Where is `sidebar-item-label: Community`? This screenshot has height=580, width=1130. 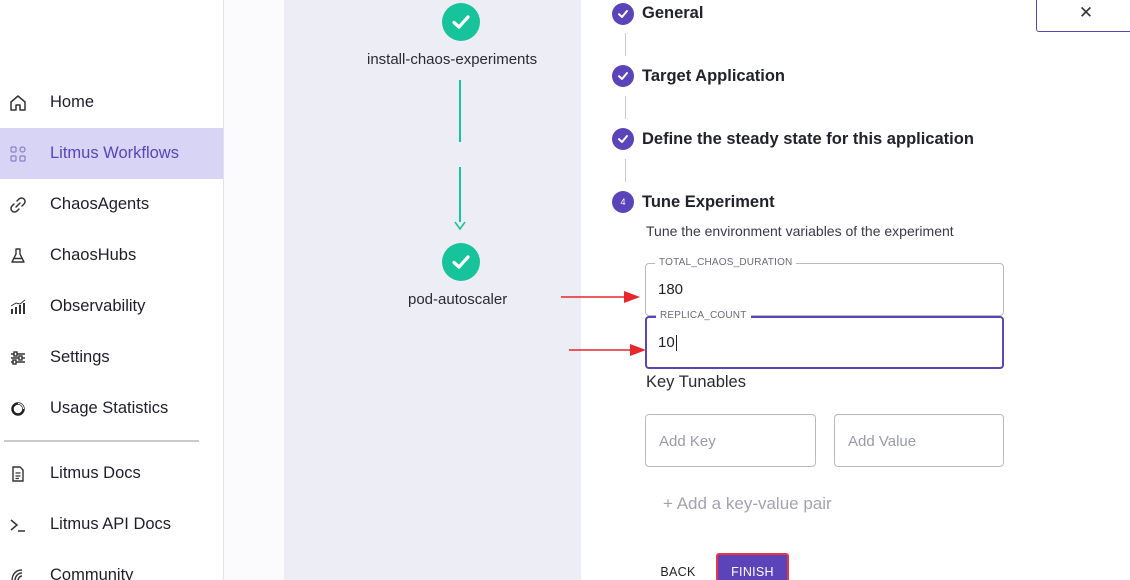 sidebar-item-label: Community is located at coordinates (92, 573).